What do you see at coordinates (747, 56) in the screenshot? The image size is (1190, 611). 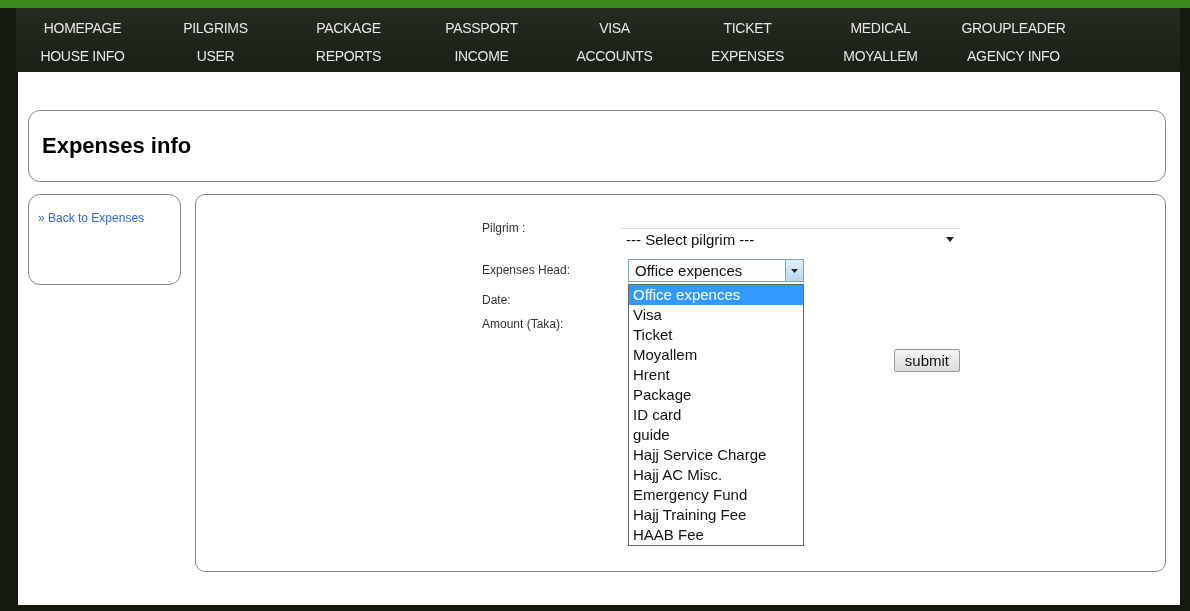 I see `nav-link: EXPENSES` at bounding box center [747, 56].